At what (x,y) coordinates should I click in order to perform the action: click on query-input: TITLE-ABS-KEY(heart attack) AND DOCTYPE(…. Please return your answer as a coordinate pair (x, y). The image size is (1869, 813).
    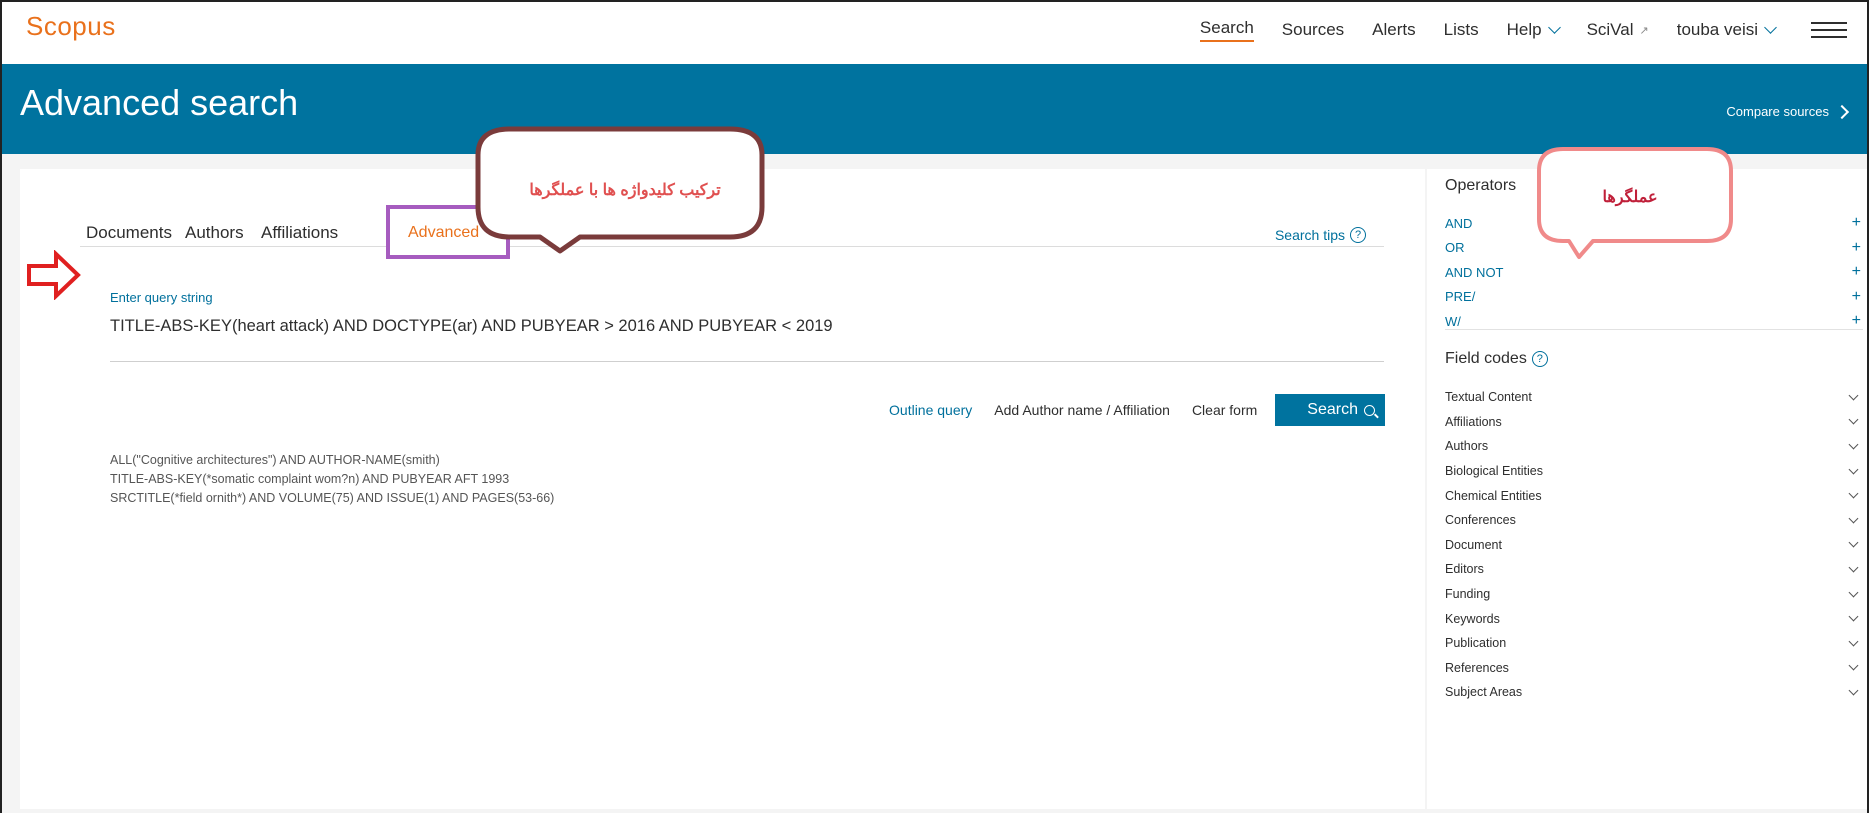
    Looking at the image, I should click on (471, 326).